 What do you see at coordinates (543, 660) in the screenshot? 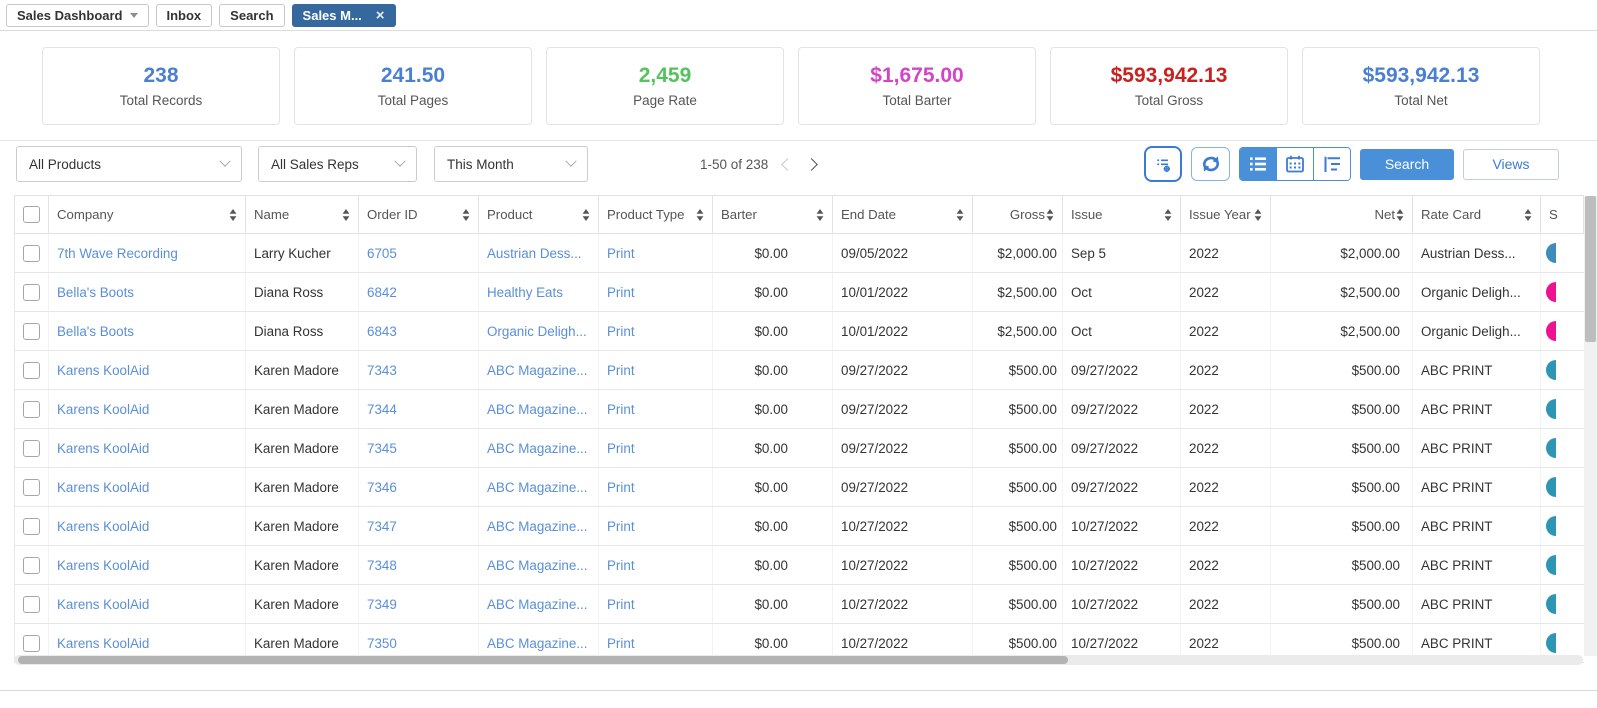
I see `horizontal-scrollbar-thumb` at bounding box center [543, 660].